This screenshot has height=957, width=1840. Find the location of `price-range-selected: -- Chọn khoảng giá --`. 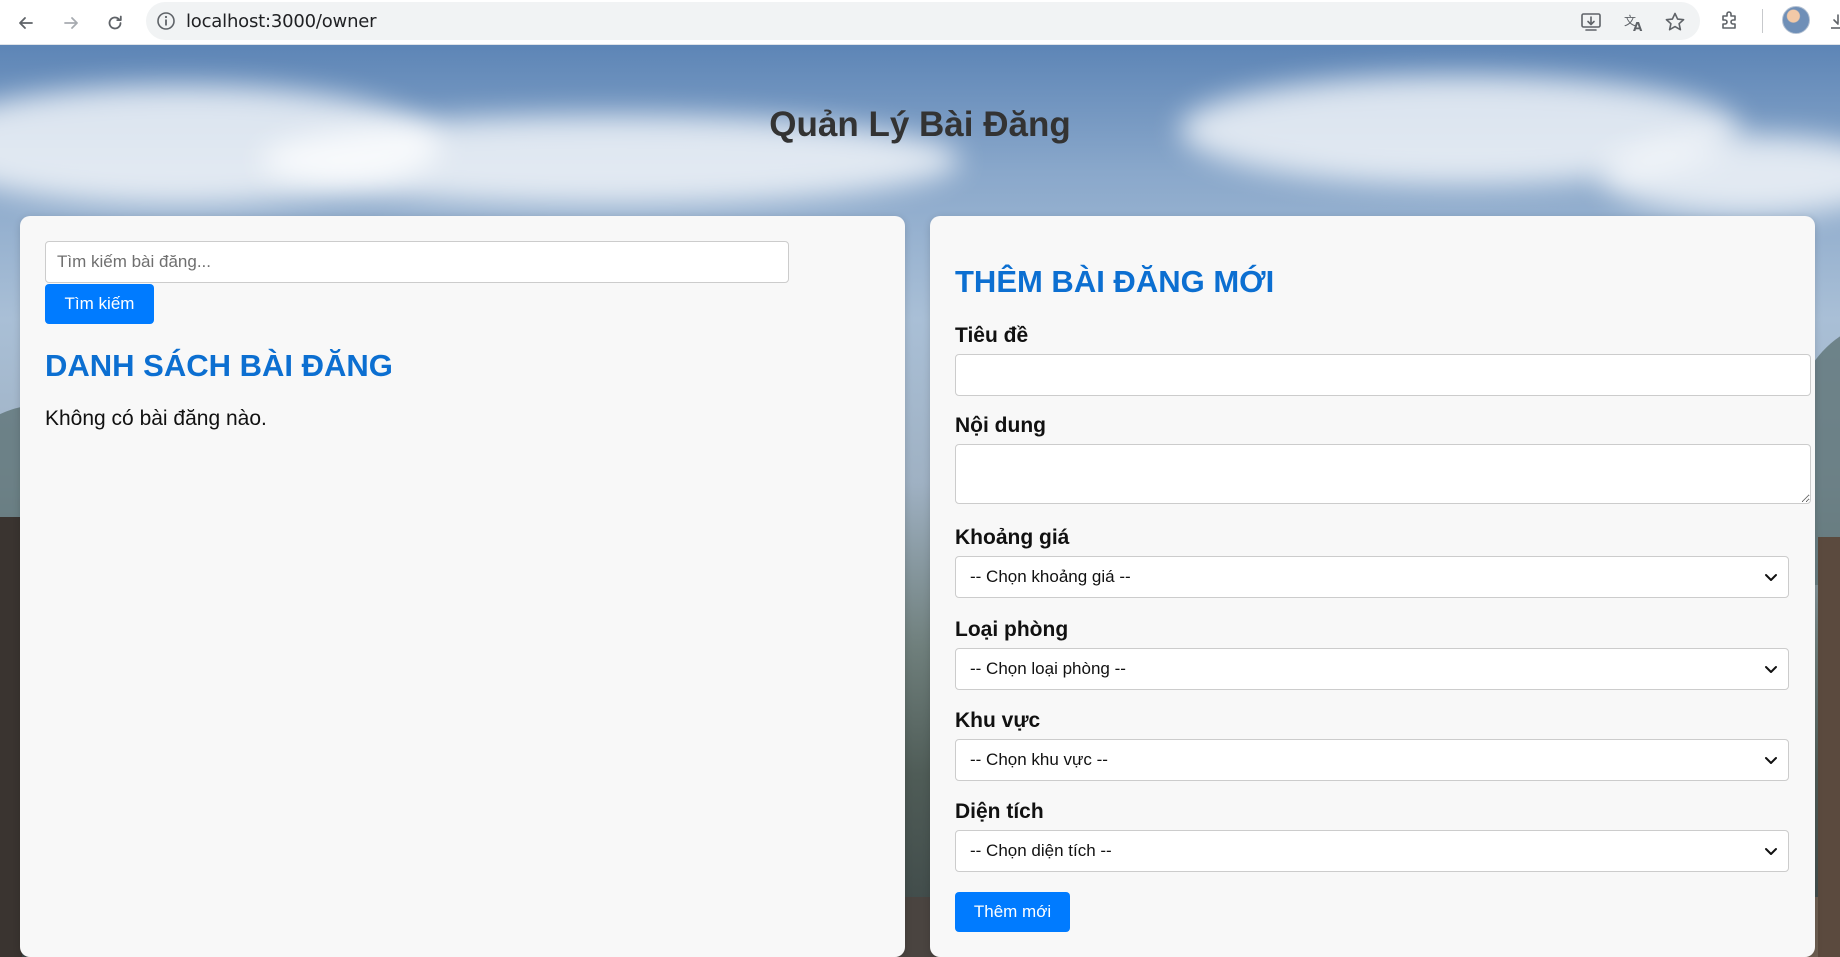

price-range-selected: -- Chọn khoảng giá -- is located at coordinates (1050, 576).